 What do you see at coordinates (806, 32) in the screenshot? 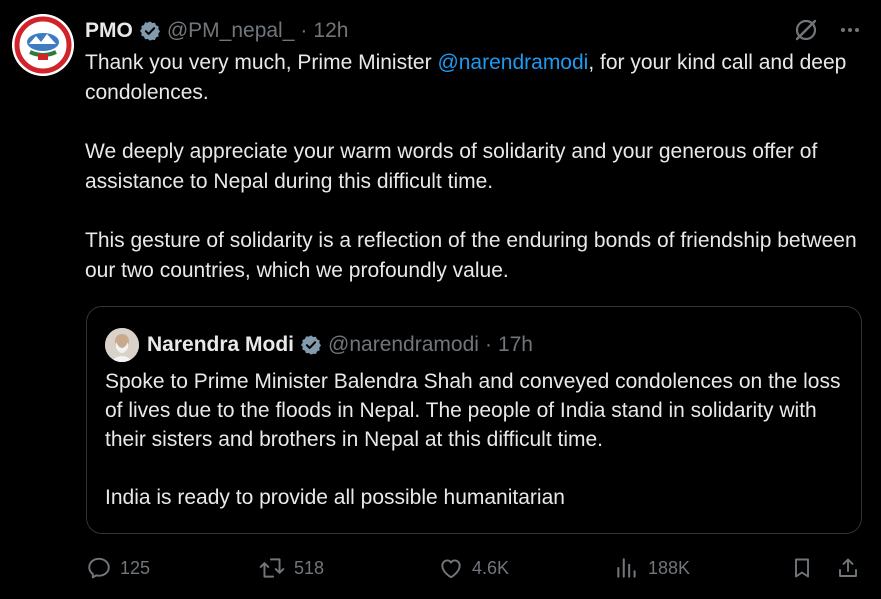
I see `grok-icon` at bounding box center [806, 32].